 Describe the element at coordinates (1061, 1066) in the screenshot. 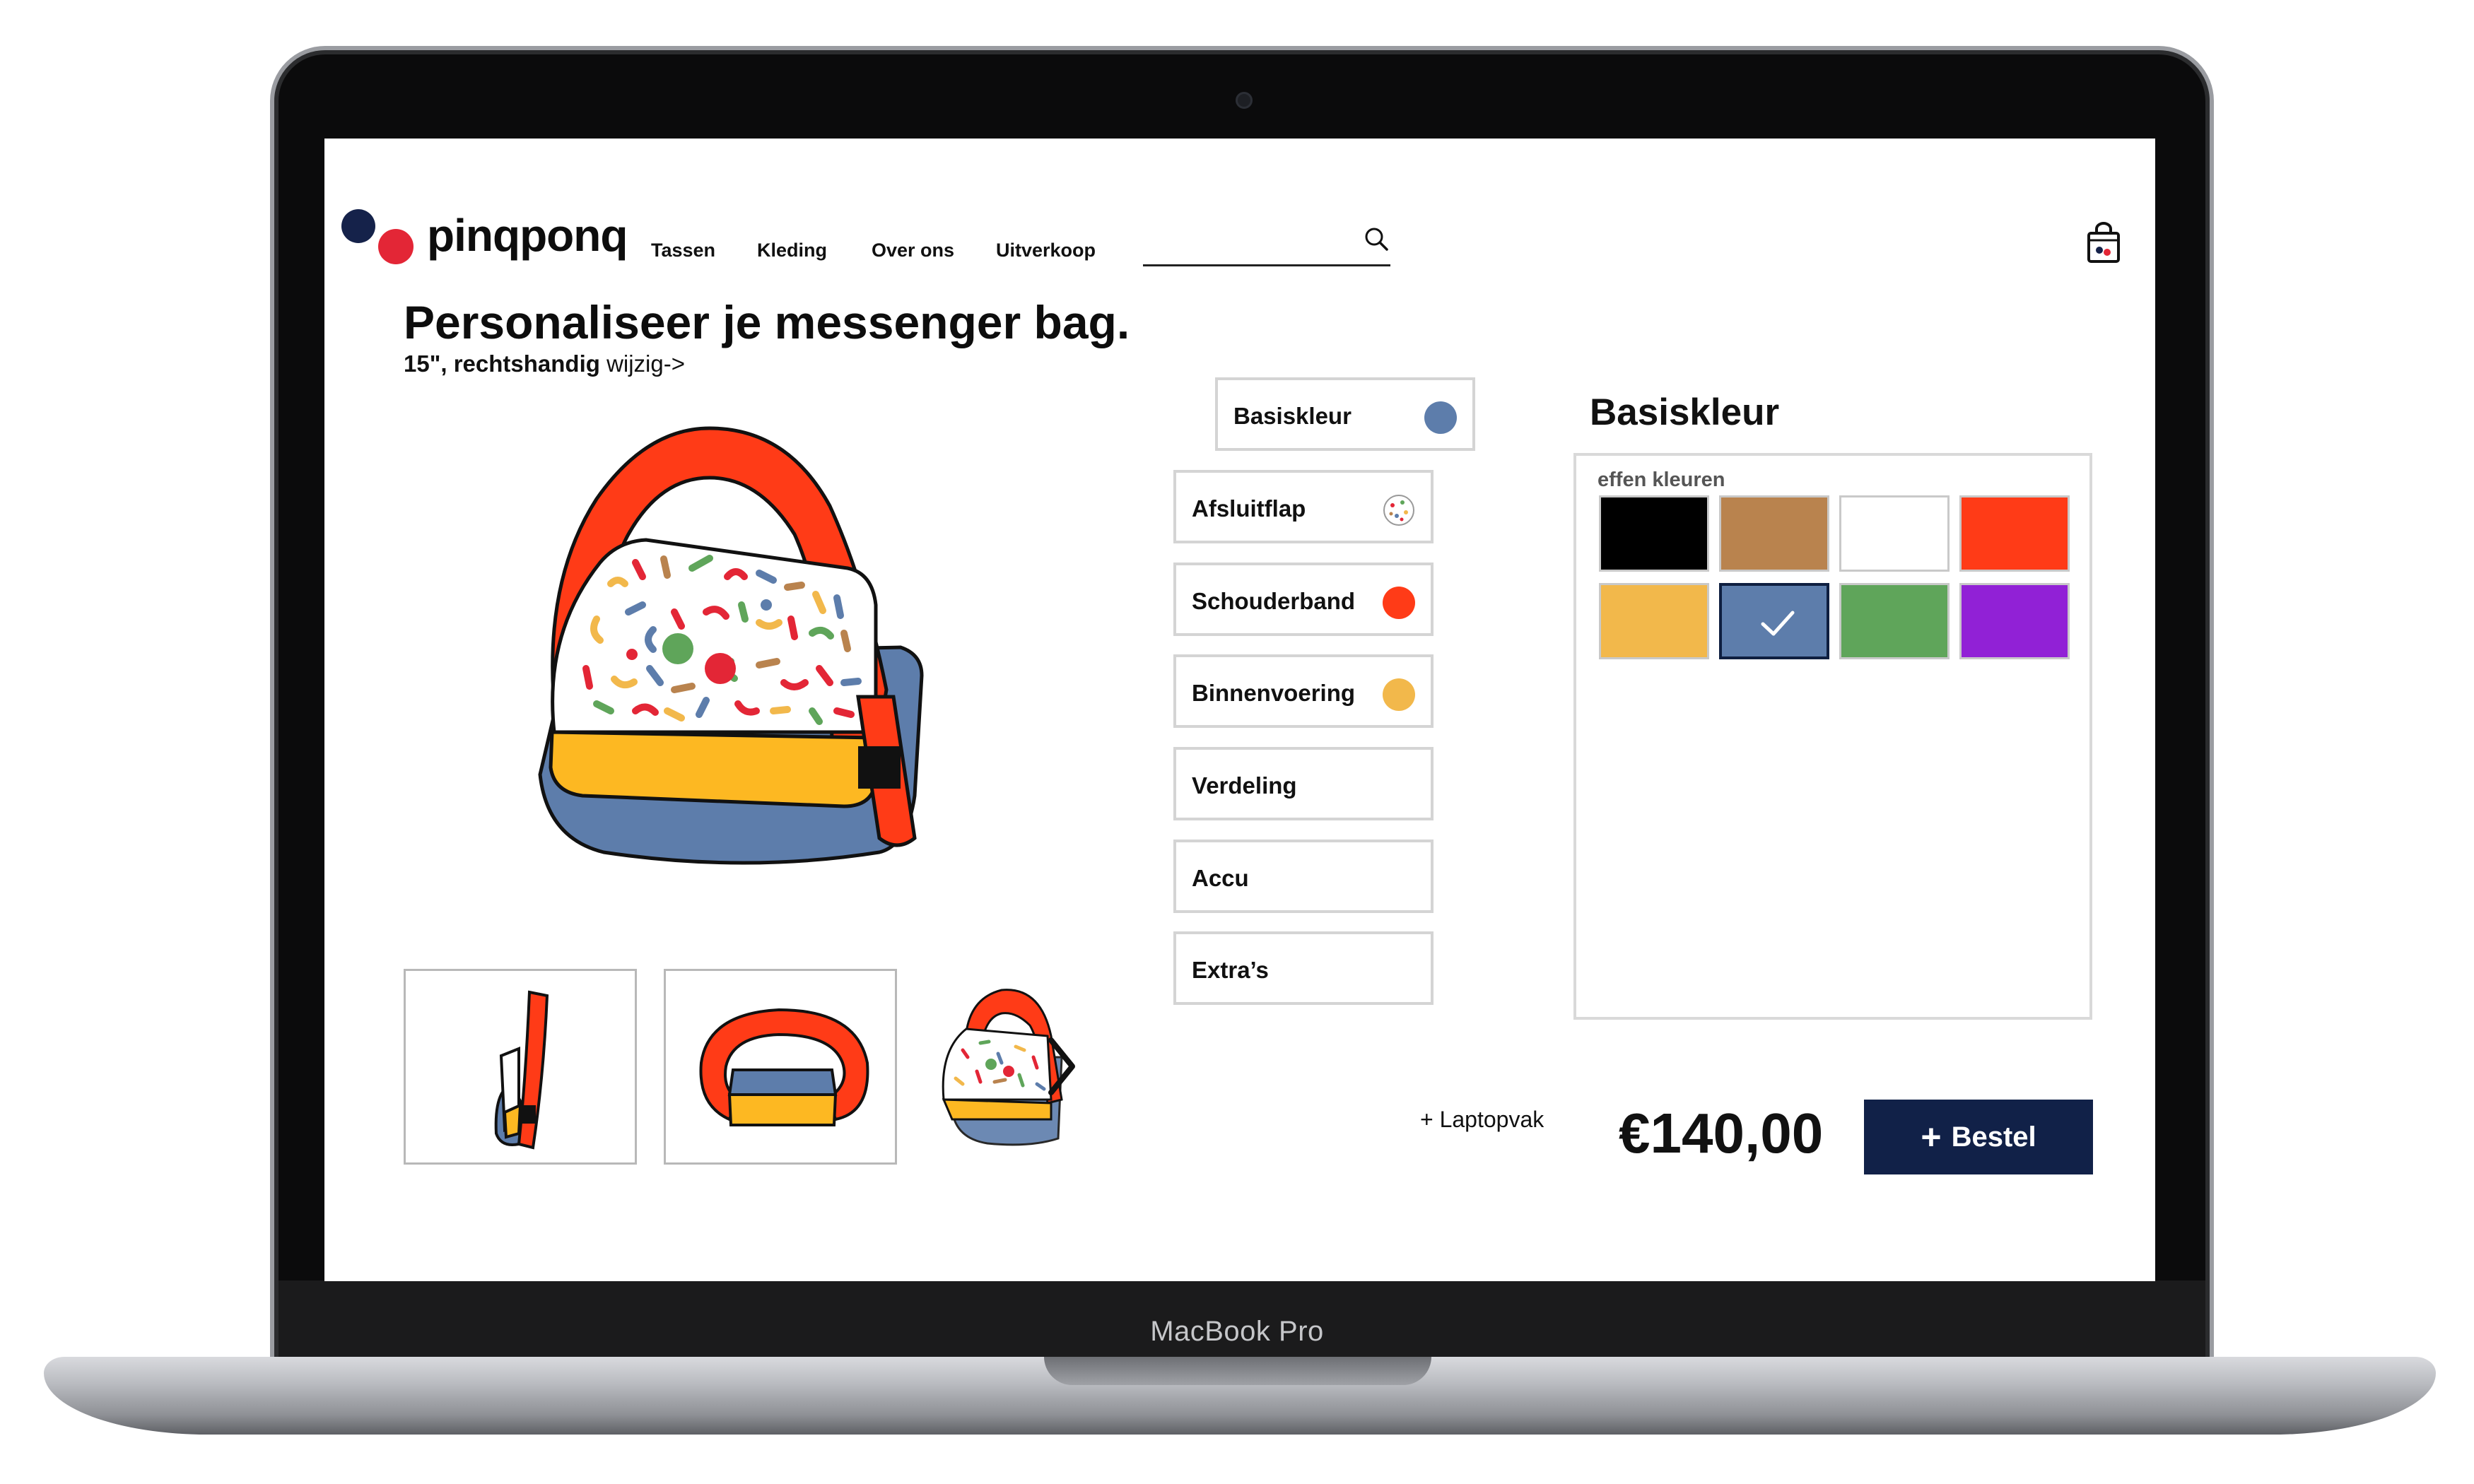

I see `chevron-right-icon` at that location.